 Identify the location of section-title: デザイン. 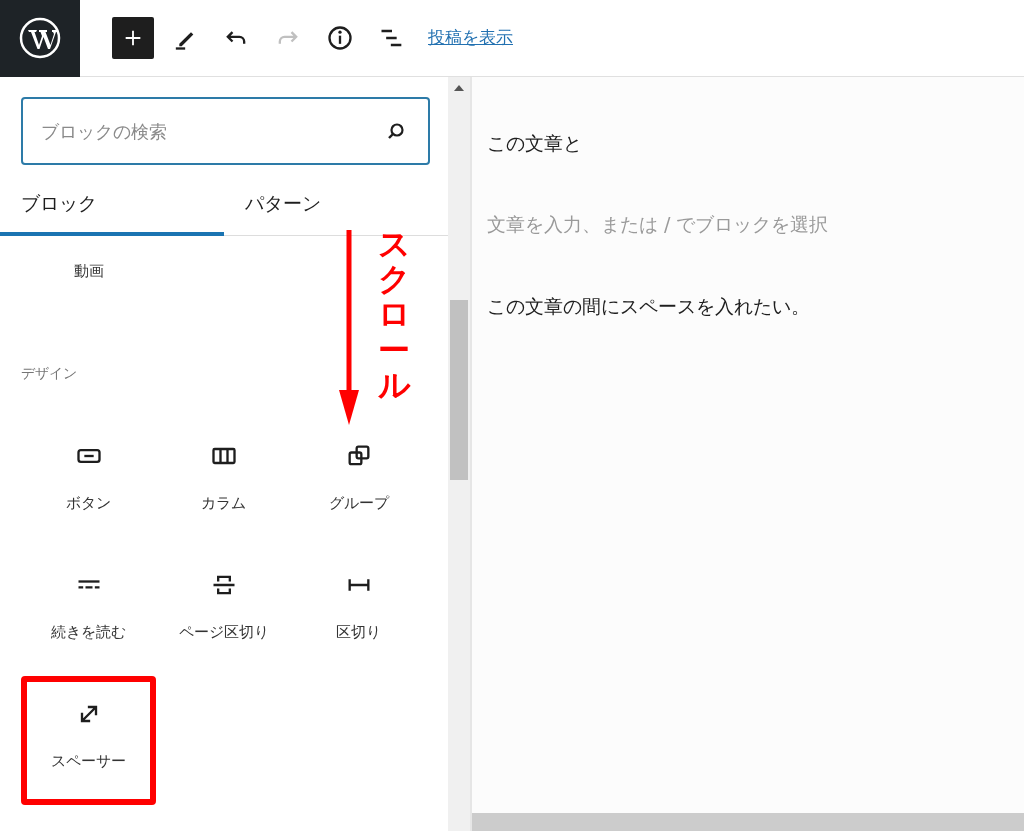
(49, 373).